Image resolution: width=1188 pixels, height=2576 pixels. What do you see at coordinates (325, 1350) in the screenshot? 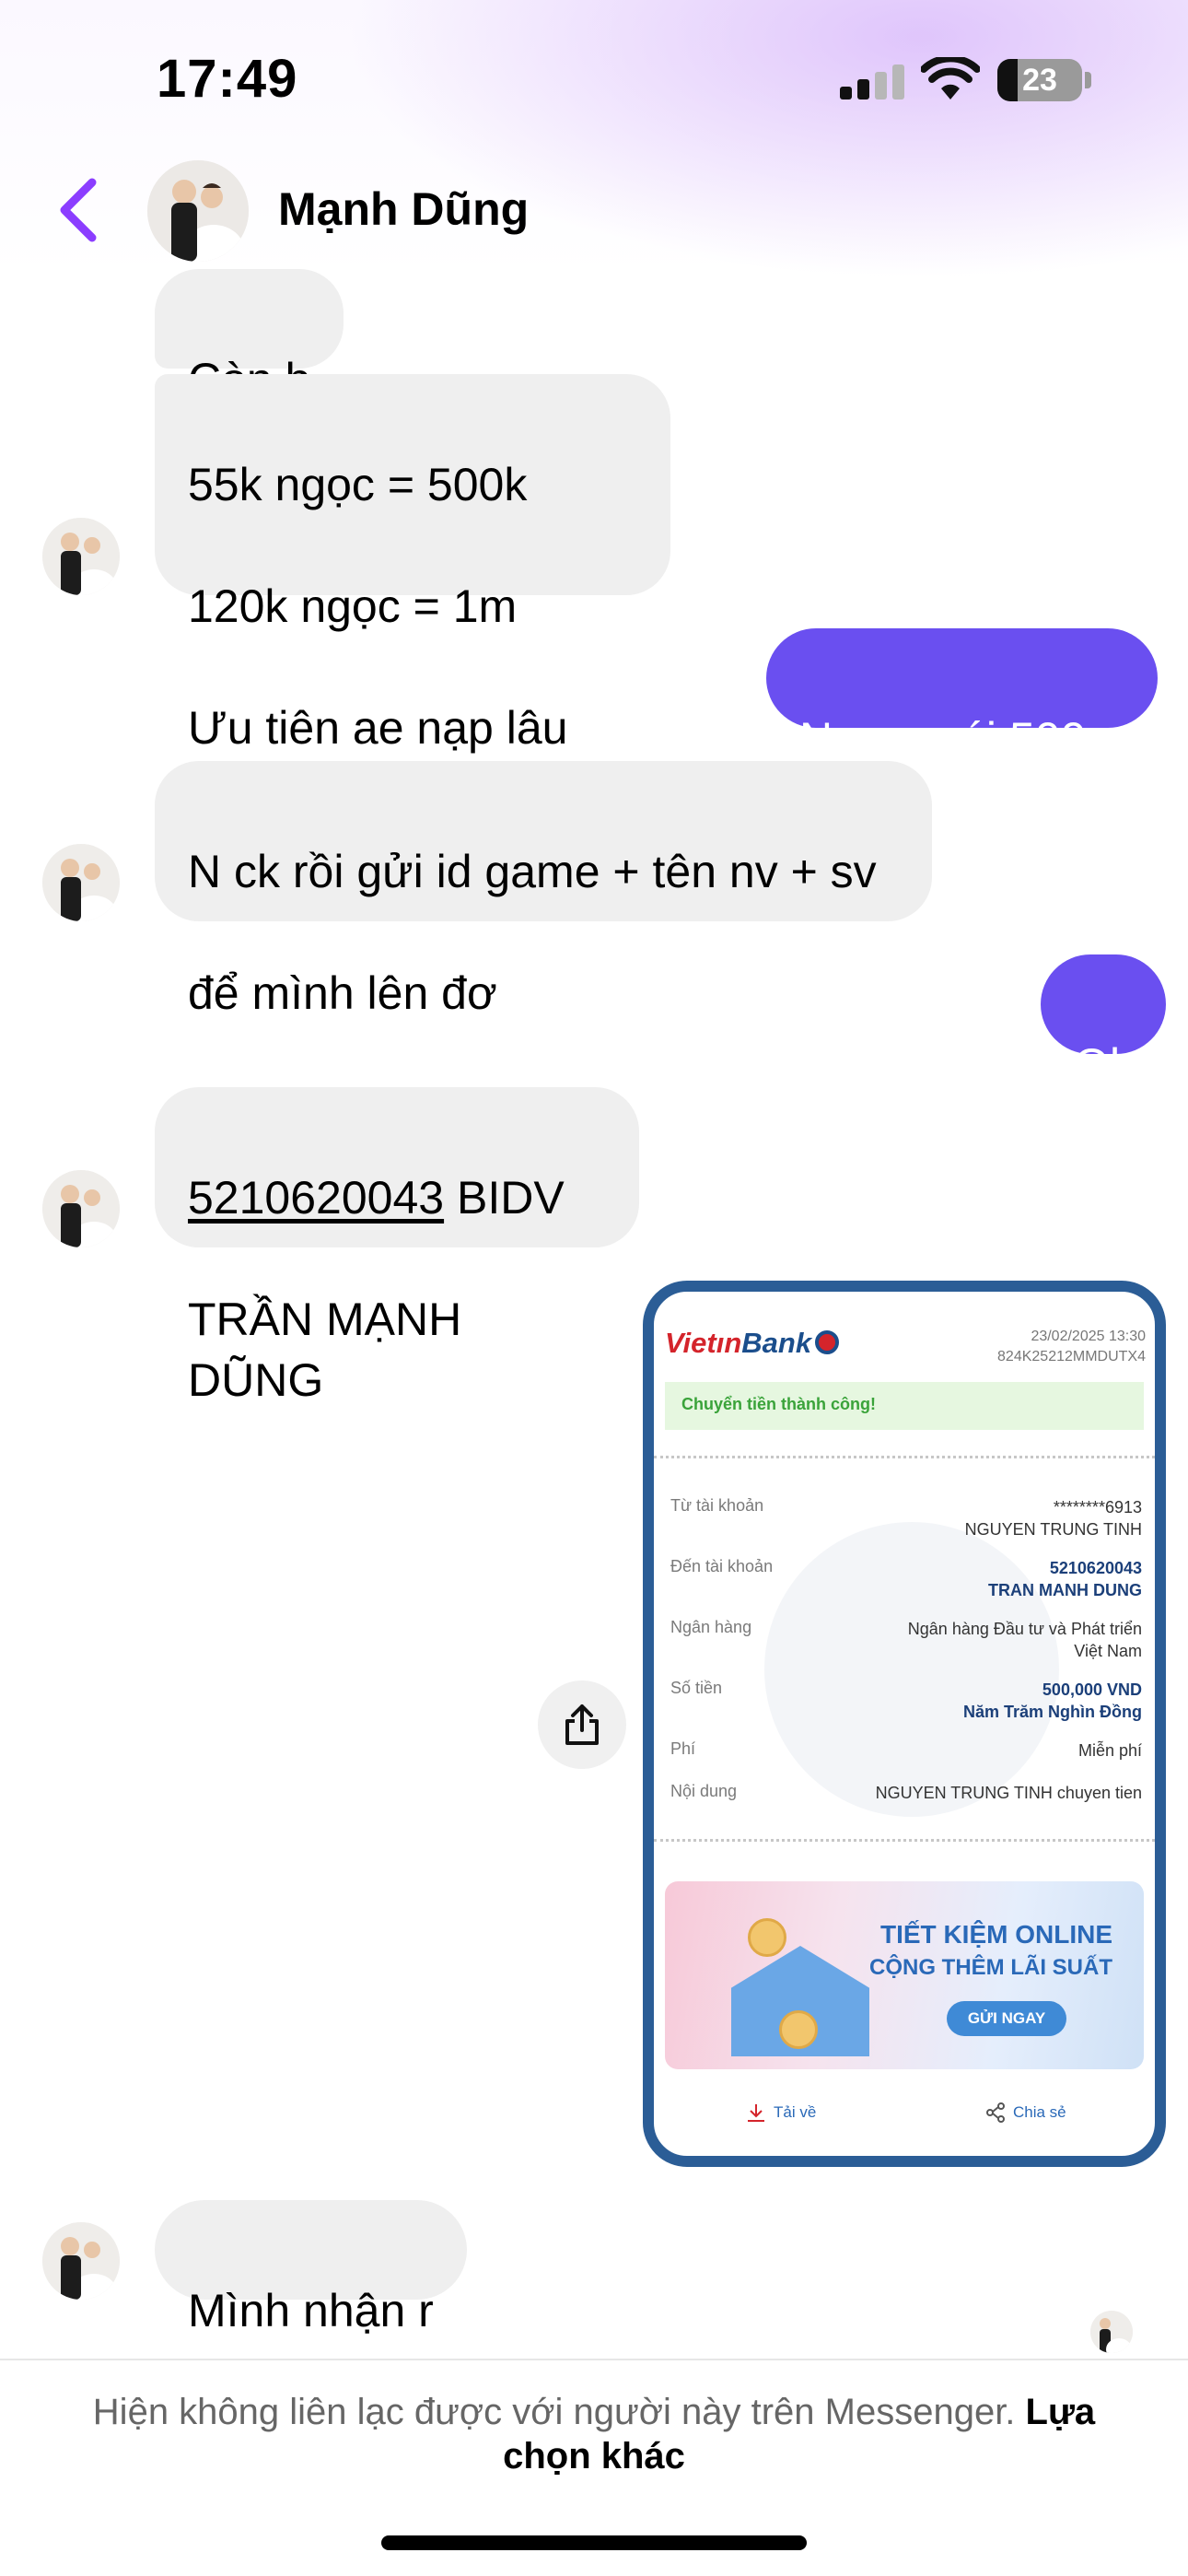
I see `message-line: TRẦN MẠNH DŨNG` at bounding box center [325, 1350].